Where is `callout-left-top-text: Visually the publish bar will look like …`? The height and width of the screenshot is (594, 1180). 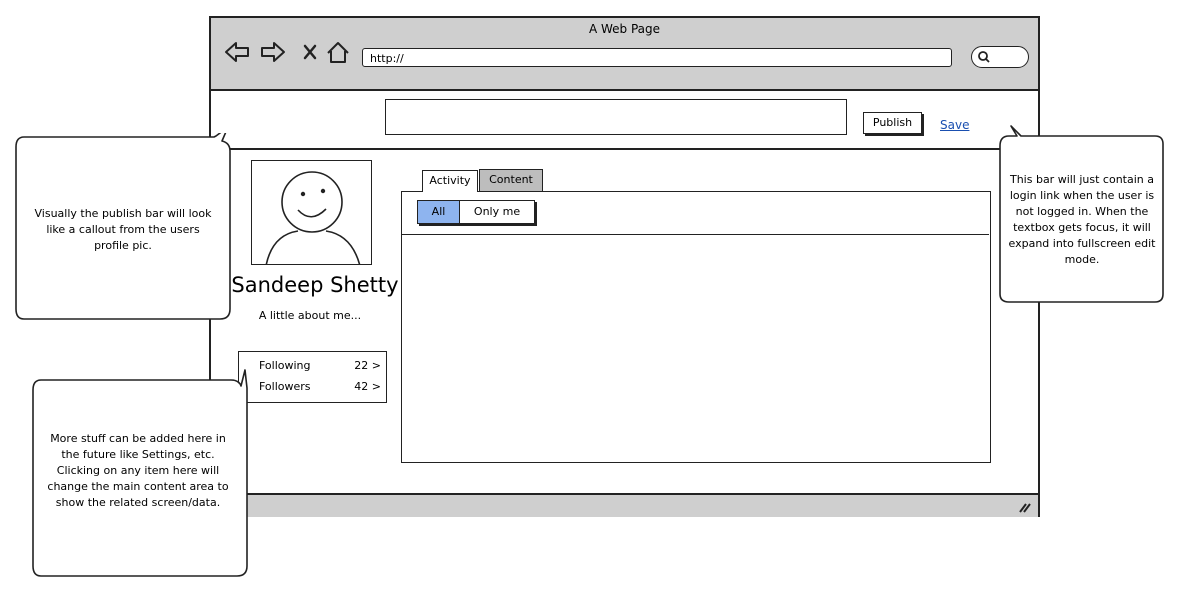
callout-left-top-text: Visually the publish bar will look like … is located at coordinates (123, 229).